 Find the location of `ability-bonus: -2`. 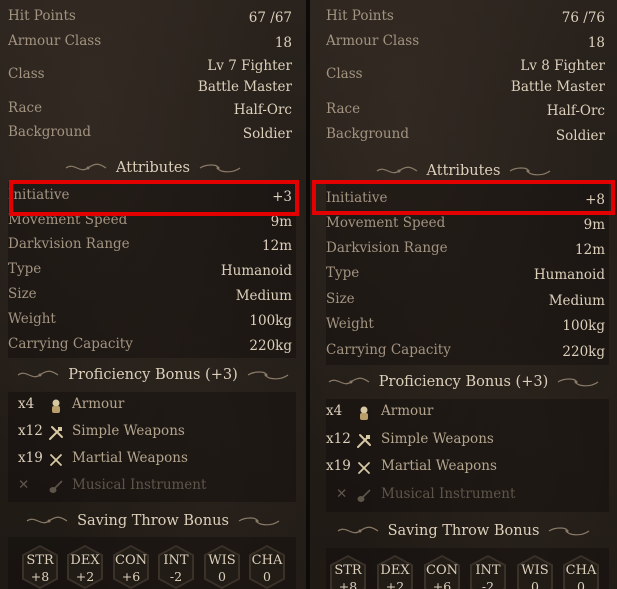

ability-bonus: -2 is located at coordinates (488, 584).